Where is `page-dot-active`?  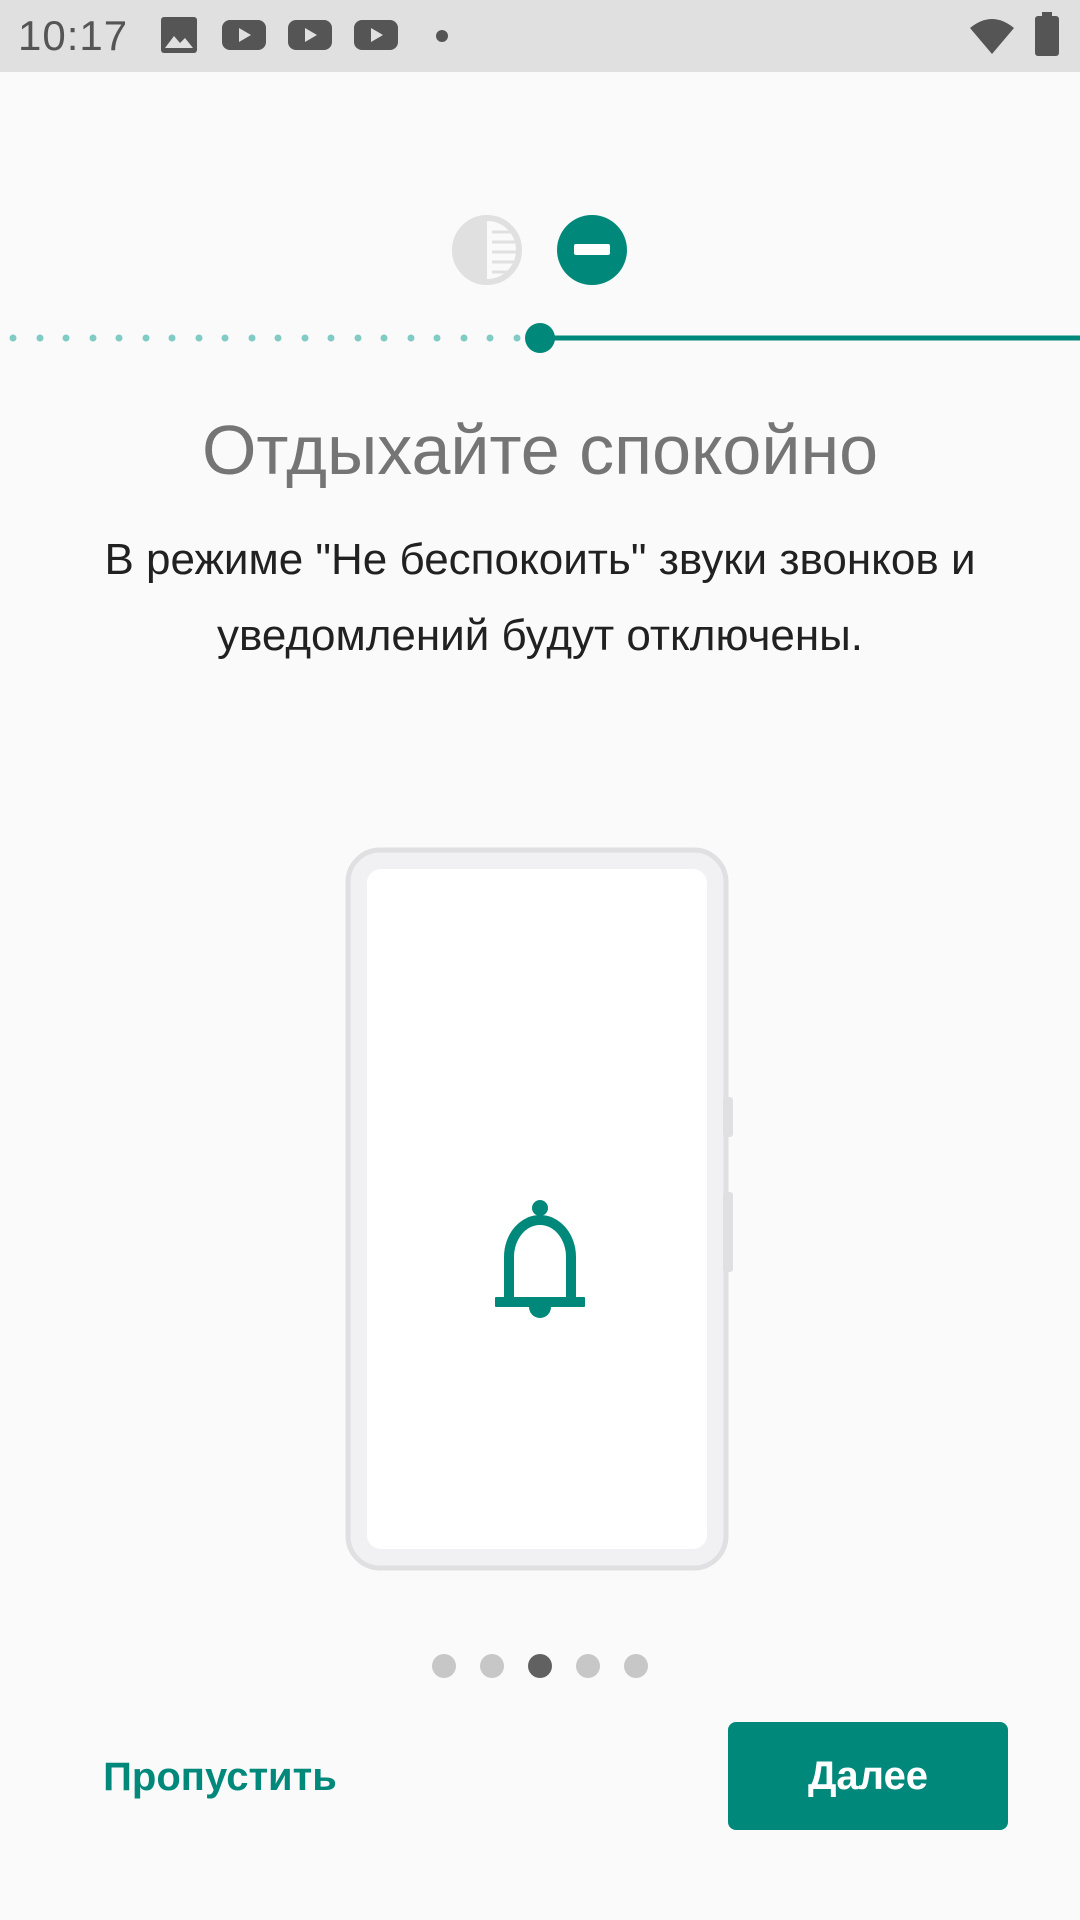
page-dot-active is located at coordinates (540, 1666).